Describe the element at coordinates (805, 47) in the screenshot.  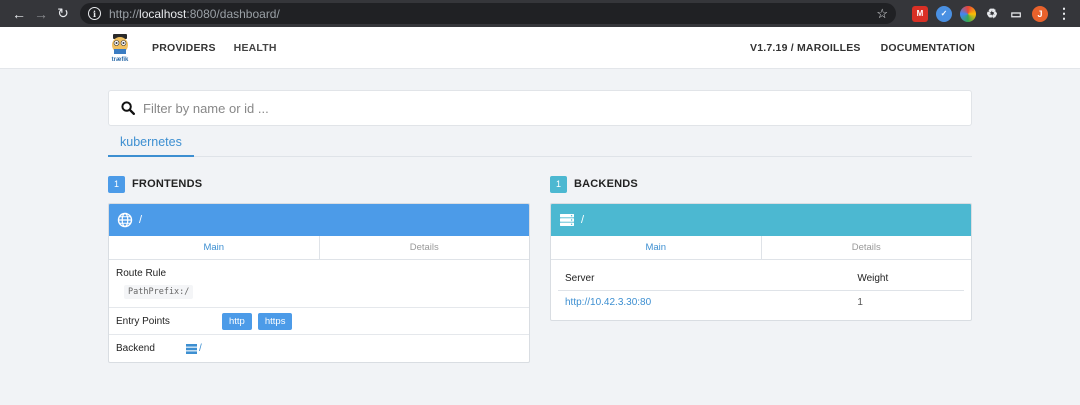
I see `version-label: V1.7.19 / MAROILLES` at that location.